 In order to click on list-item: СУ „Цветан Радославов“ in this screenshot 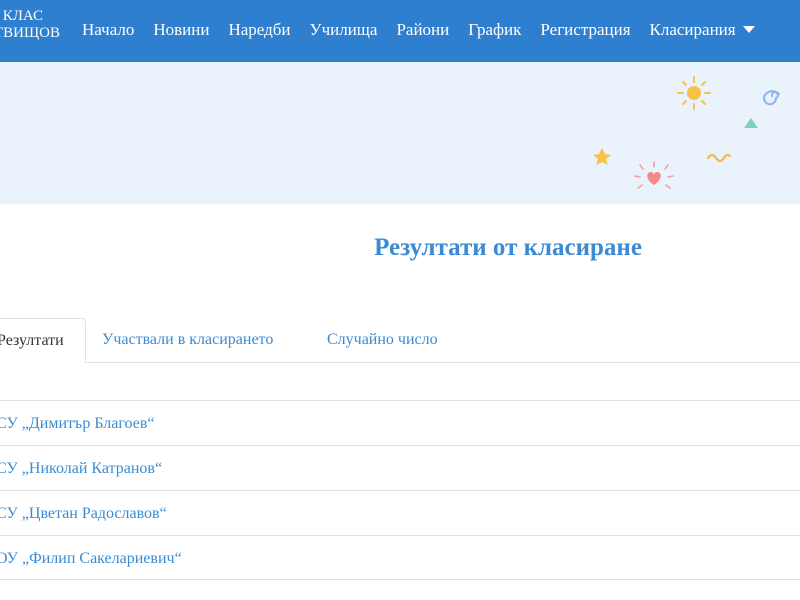, I will do `click(400, 512)`.